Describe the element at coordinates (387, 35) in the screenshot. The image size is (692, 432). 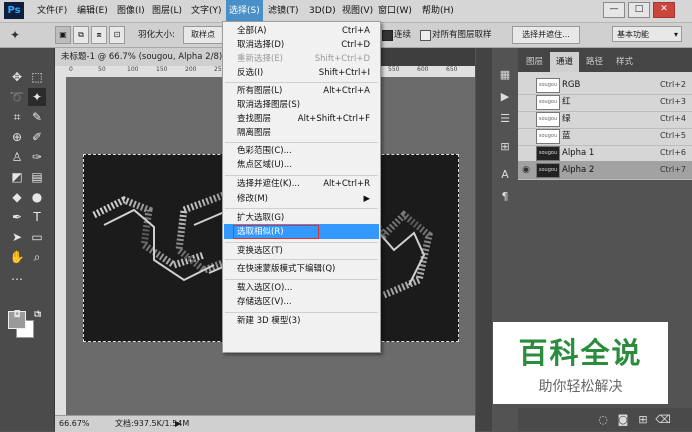
I see `contiguous-checkbox` at that location.